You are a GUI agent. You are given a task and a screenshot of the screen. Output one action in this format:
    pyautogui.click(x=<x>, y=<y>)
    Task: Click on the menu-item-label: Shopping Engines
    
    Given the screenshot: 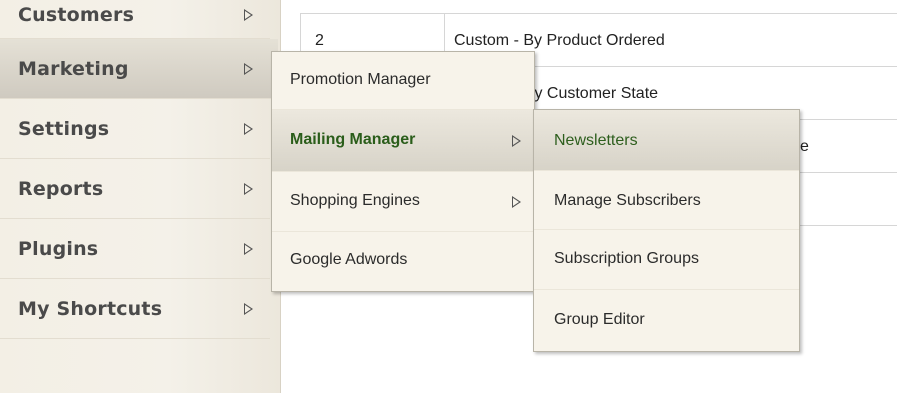 What is the action you would take?
    pyautogui.click(x=355, y=200)
    